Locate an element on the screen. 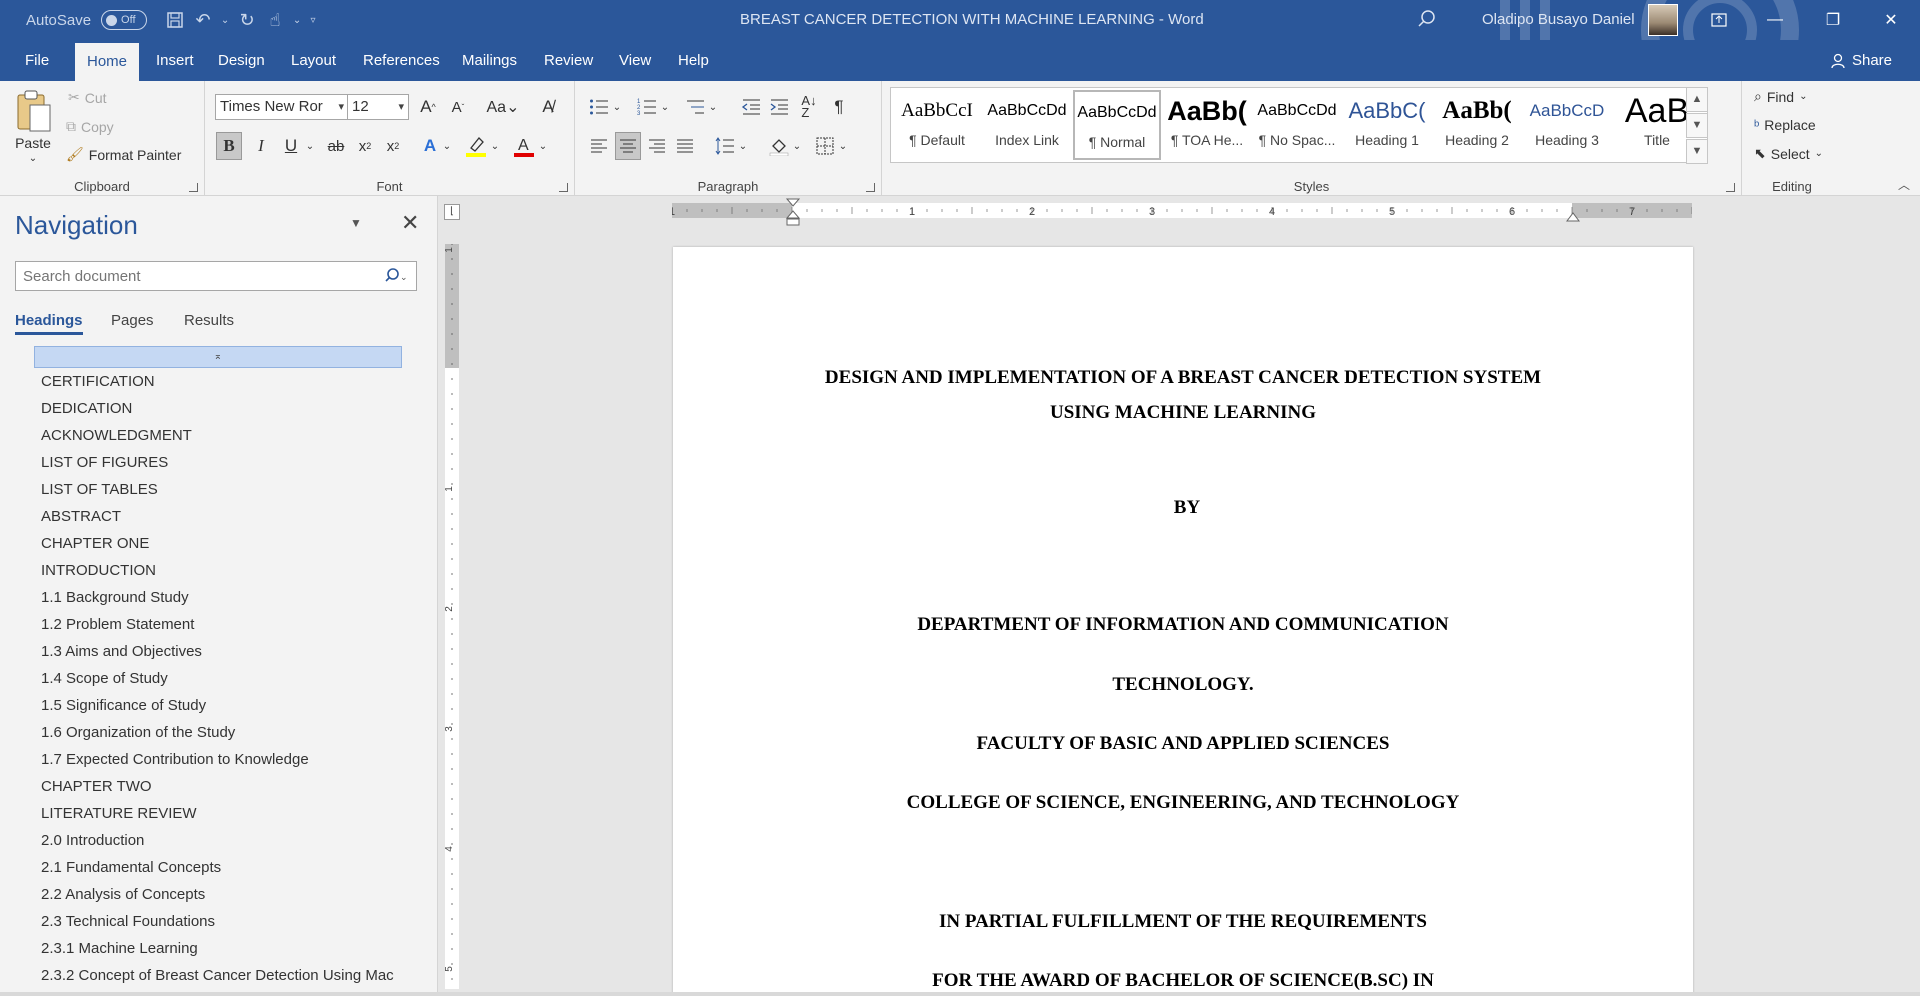 This screenshot has width=1920, height=996. tab-selector-icon: ⌊ is located at coordinates (452, 212).